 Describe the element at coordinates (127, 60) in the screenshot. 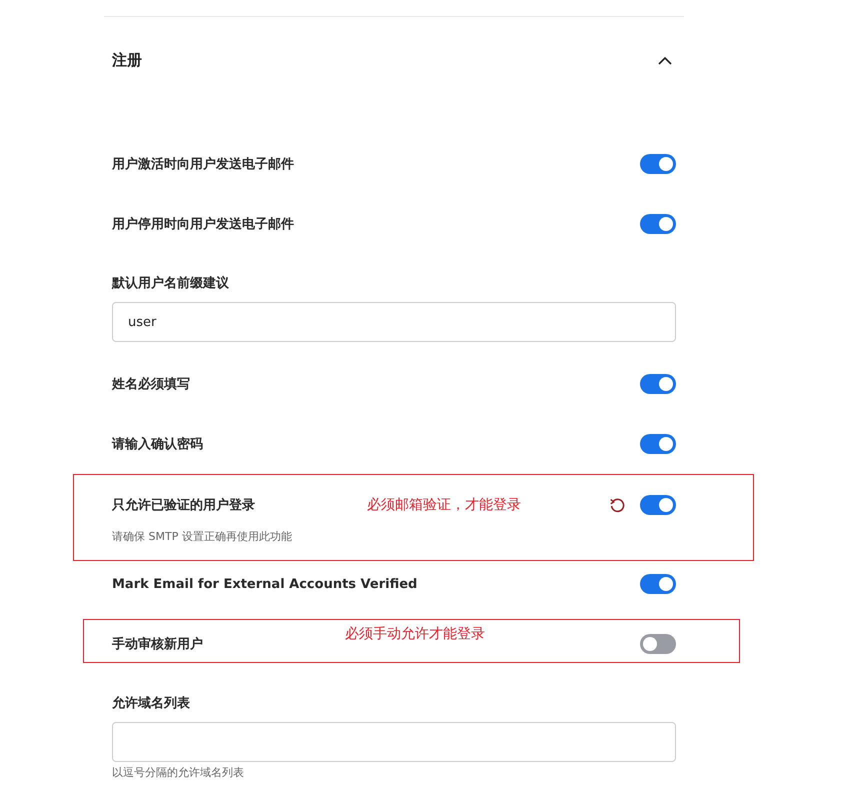

I see `section-title: 注册` at that location.